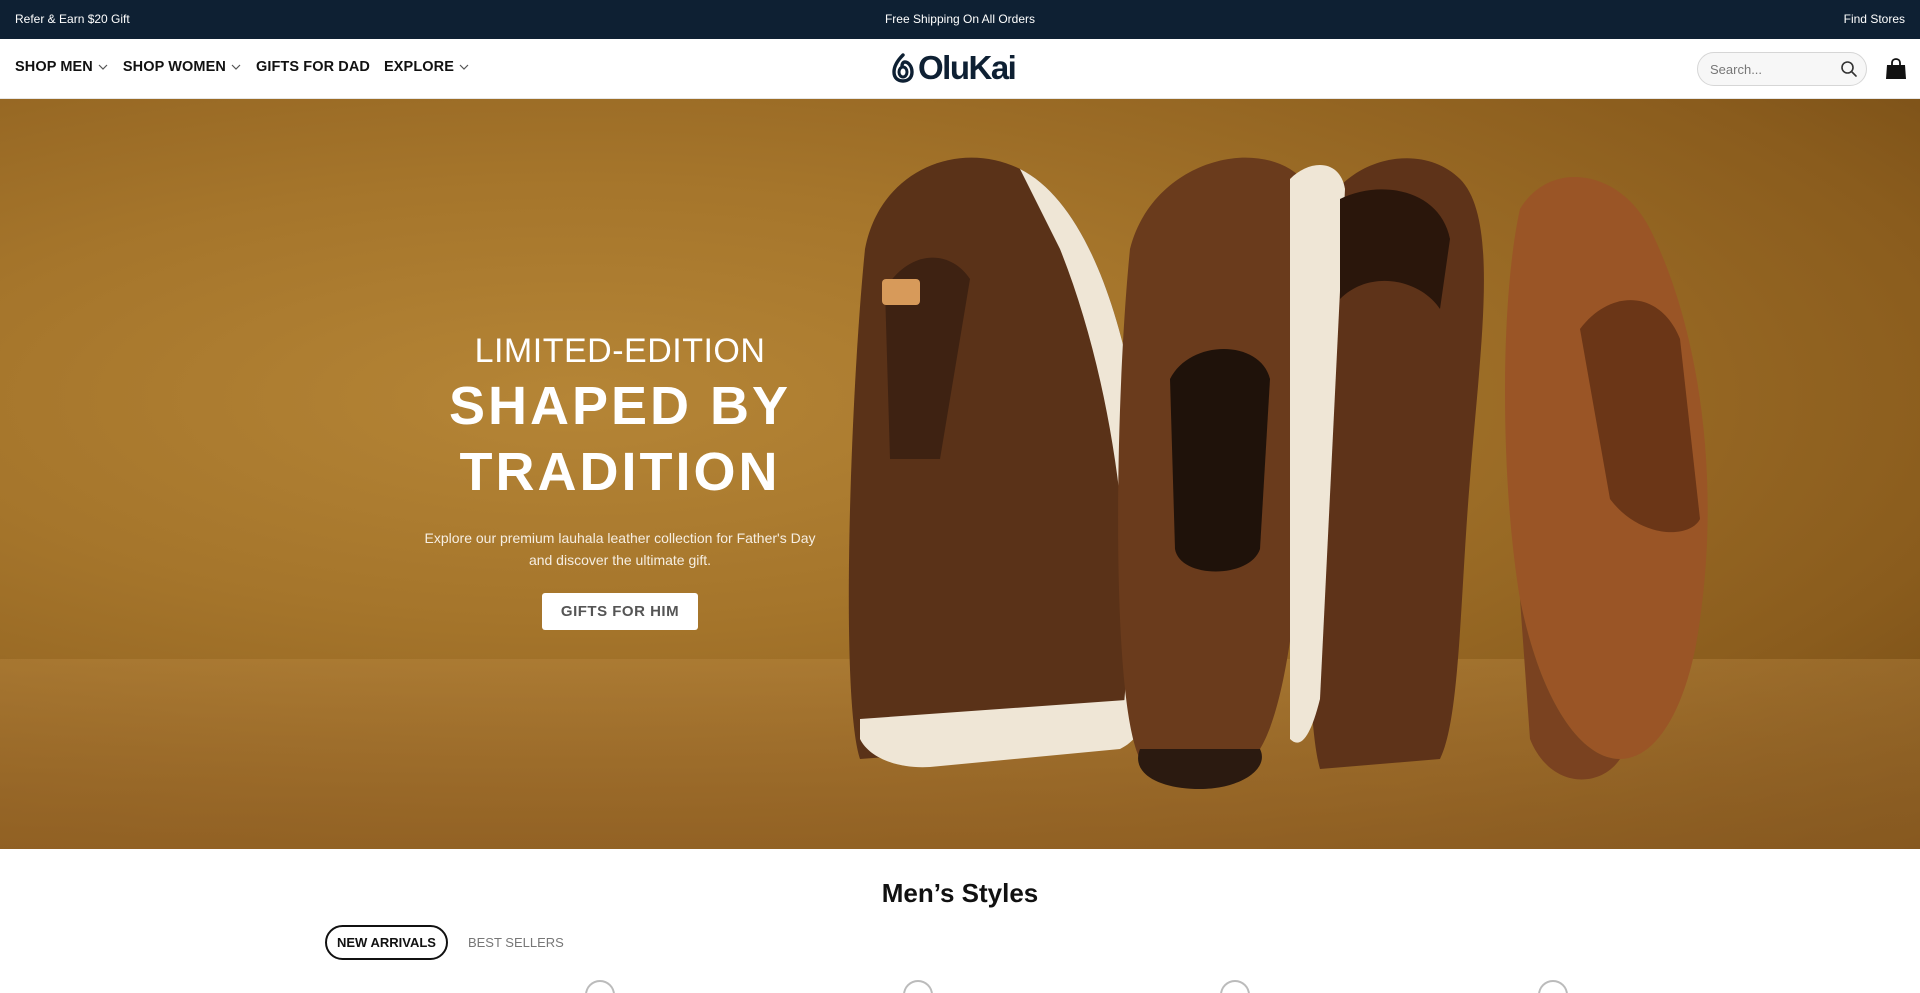  Describe the element at coordinates (620, 439) in the screenshot. I see `hero-headline: SHAPED BY TRADITION` at that location.